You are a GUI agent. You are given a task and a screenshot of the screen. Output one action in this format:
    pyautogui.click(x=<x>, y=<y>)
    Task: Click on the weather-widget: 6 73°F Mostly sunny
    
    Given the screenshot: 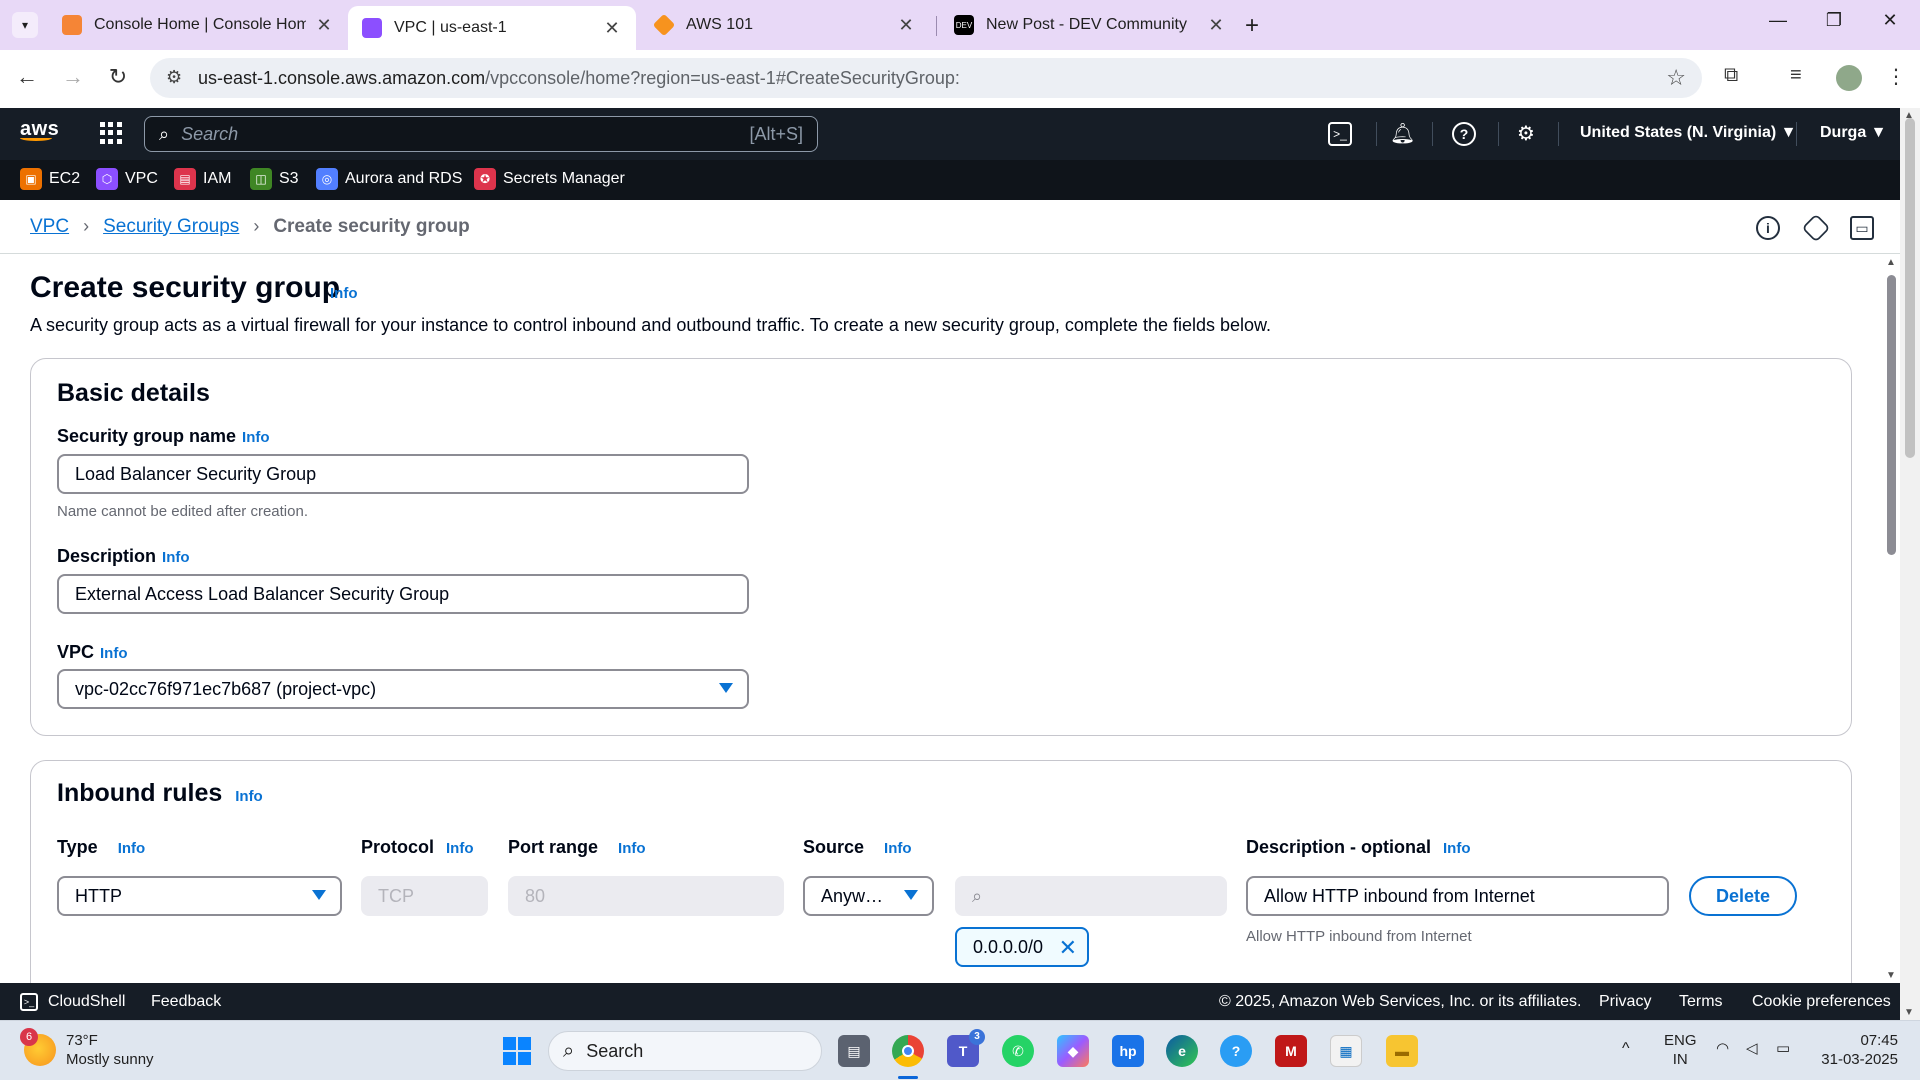 What is the action you would take?
    pyautogui.click(x=87, y=1048)
    